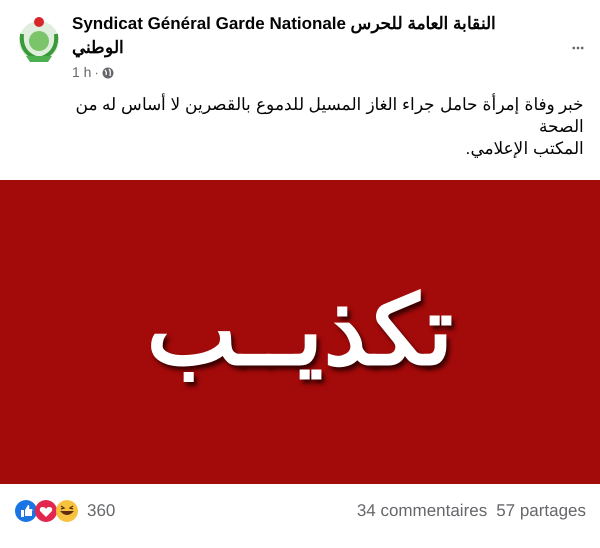 The image size is (600, 548). I want to click on reaction-icons, so click(47, 510).